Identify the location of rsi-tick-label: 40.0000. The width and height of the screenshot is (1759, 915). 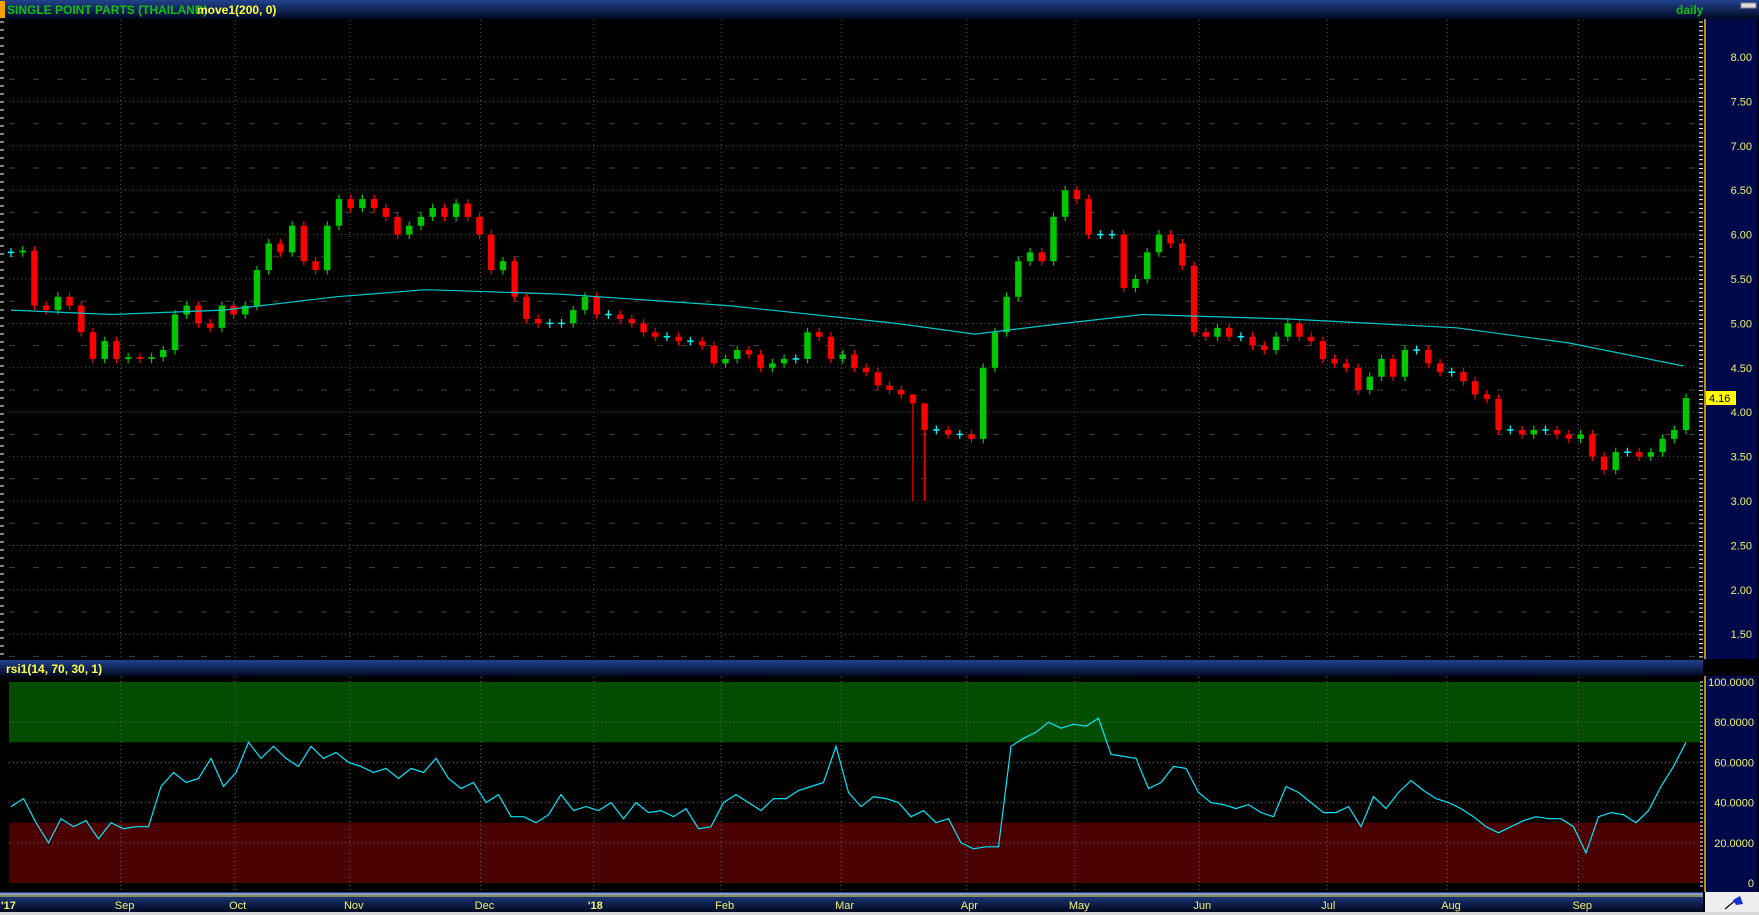
(1734, 804).